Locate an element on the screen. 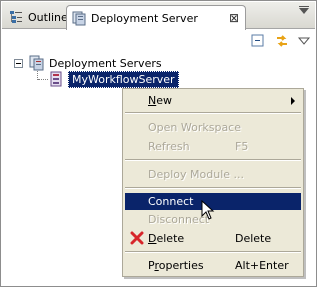 The image size is (320, 287). delete-x-icon is located at coordinates (137, 238).